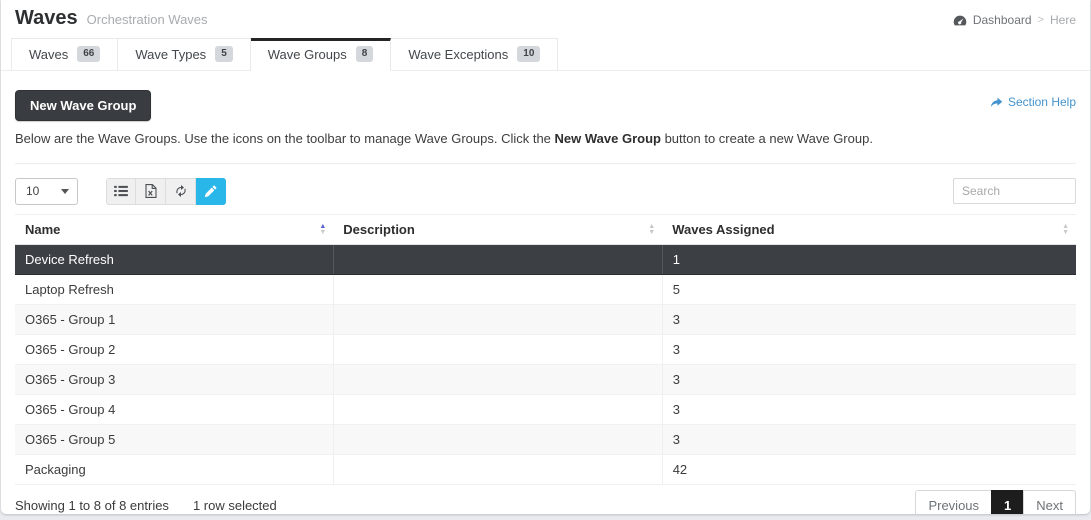  Describe the element at coordinates (43, 229) in the screenshot. I see `column-label: Name` at that location.